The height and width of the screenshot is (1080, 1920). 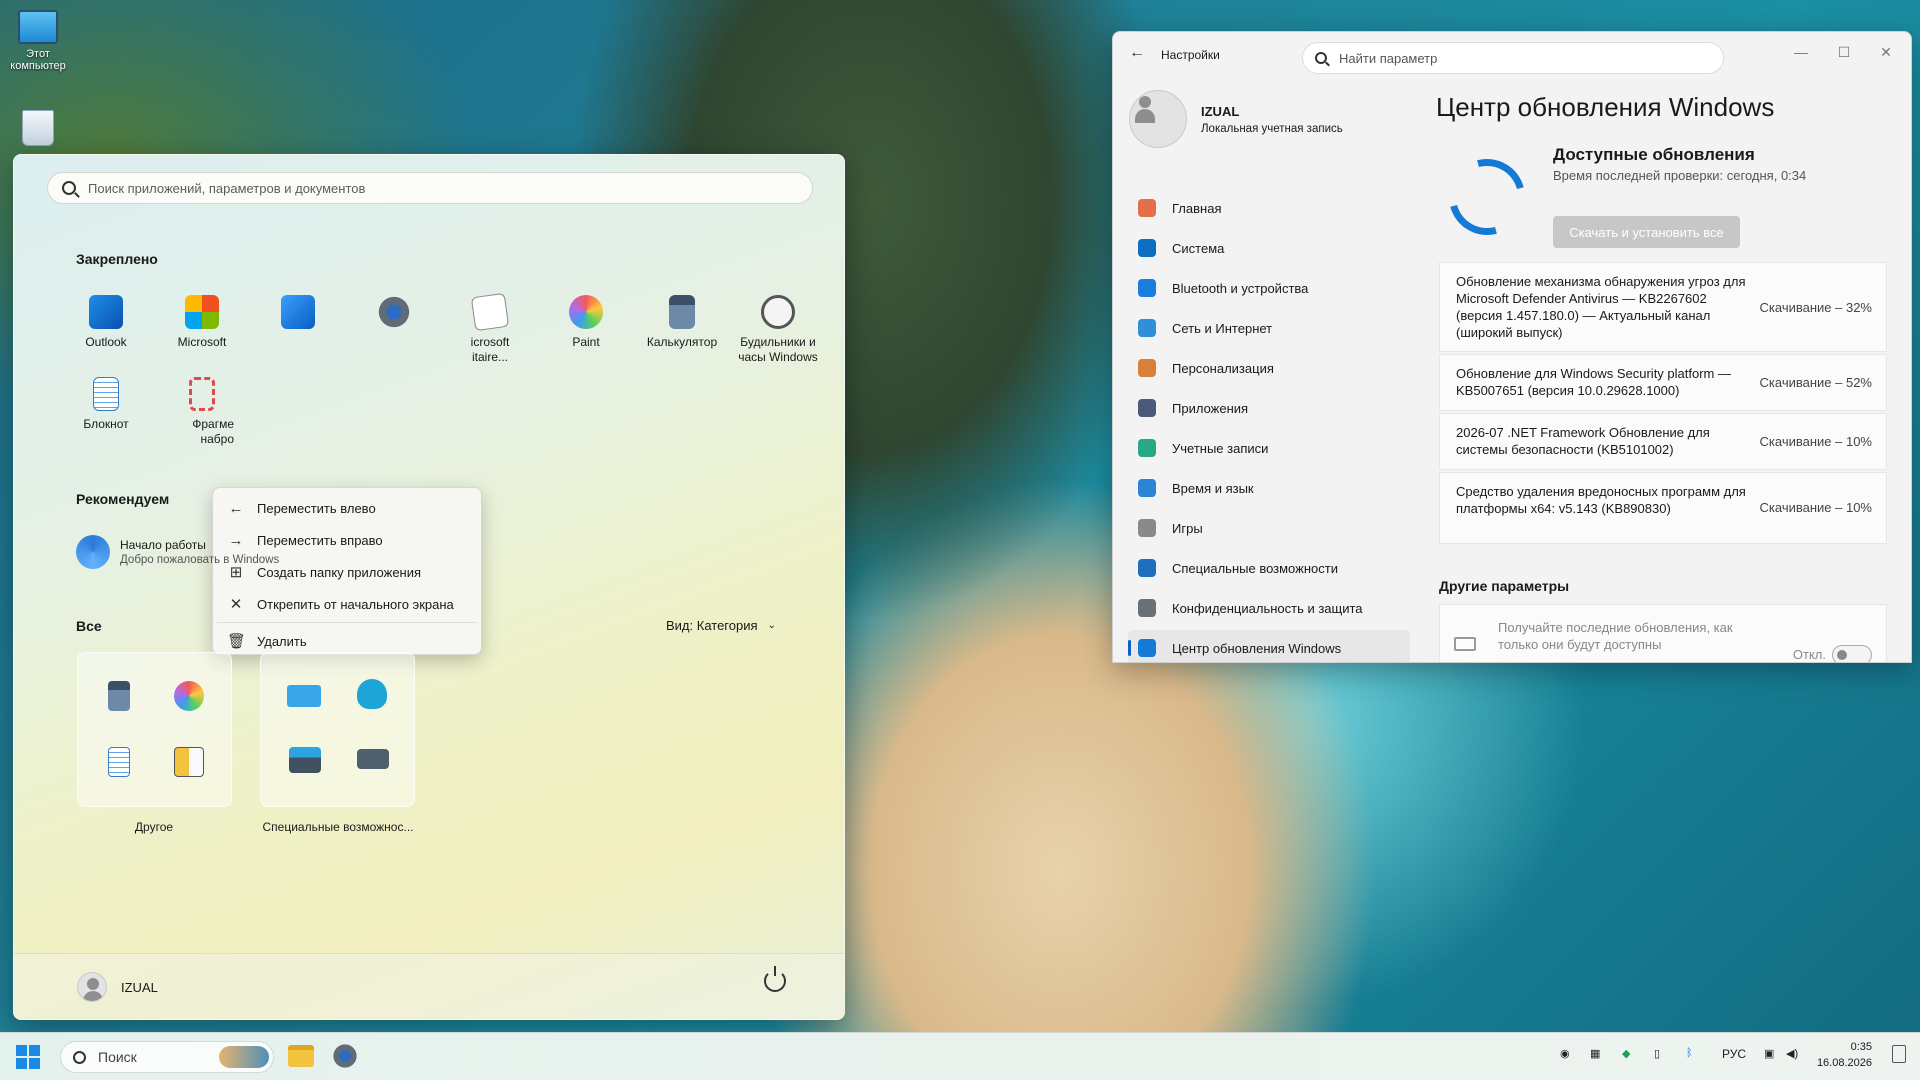 I want to click on calculator-icon, so click(x=119, y=696).